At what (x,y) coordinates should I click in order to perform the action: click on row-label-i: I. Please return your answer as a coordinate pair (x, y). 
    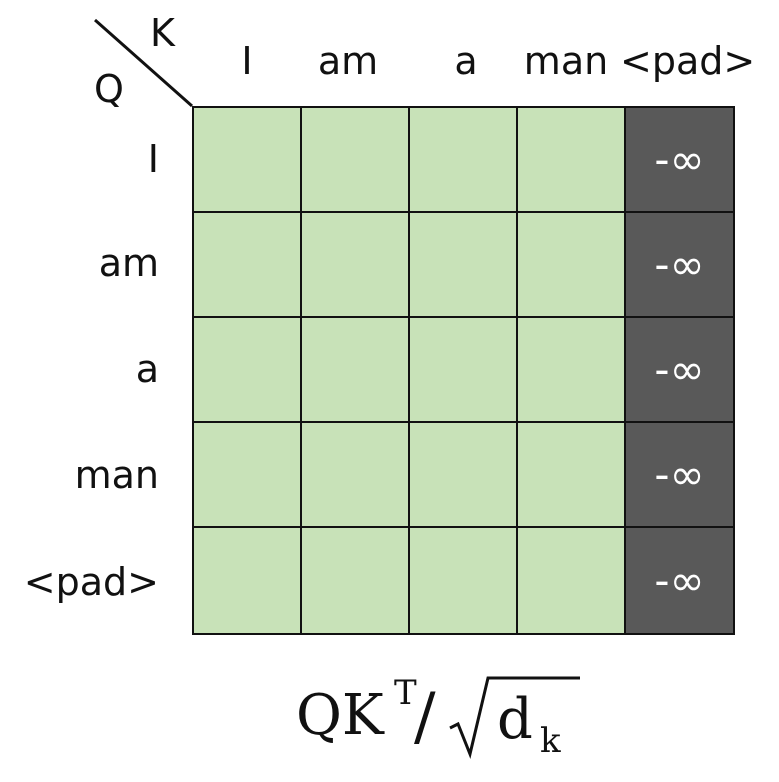
    Looking at the image, I should click on (153, 159).